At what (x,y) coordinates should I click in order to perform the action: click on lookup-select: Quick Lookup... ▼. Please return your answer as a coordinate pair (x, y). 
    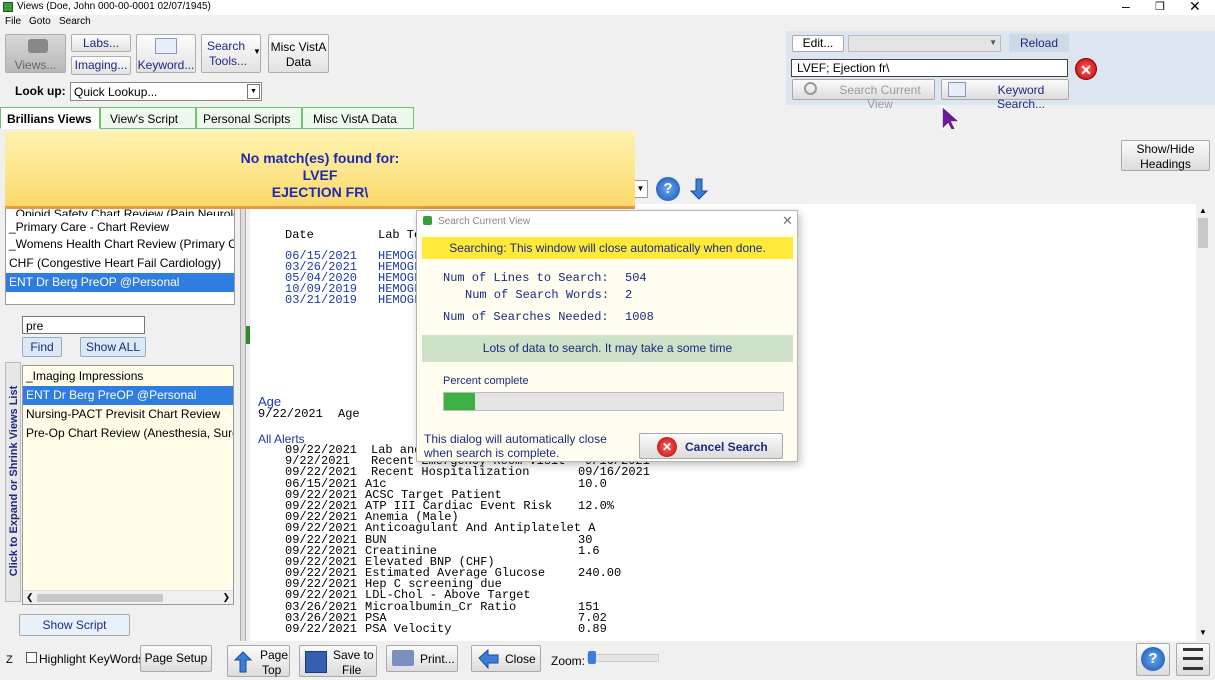
    Looking at the image, I should click on (166, 91).